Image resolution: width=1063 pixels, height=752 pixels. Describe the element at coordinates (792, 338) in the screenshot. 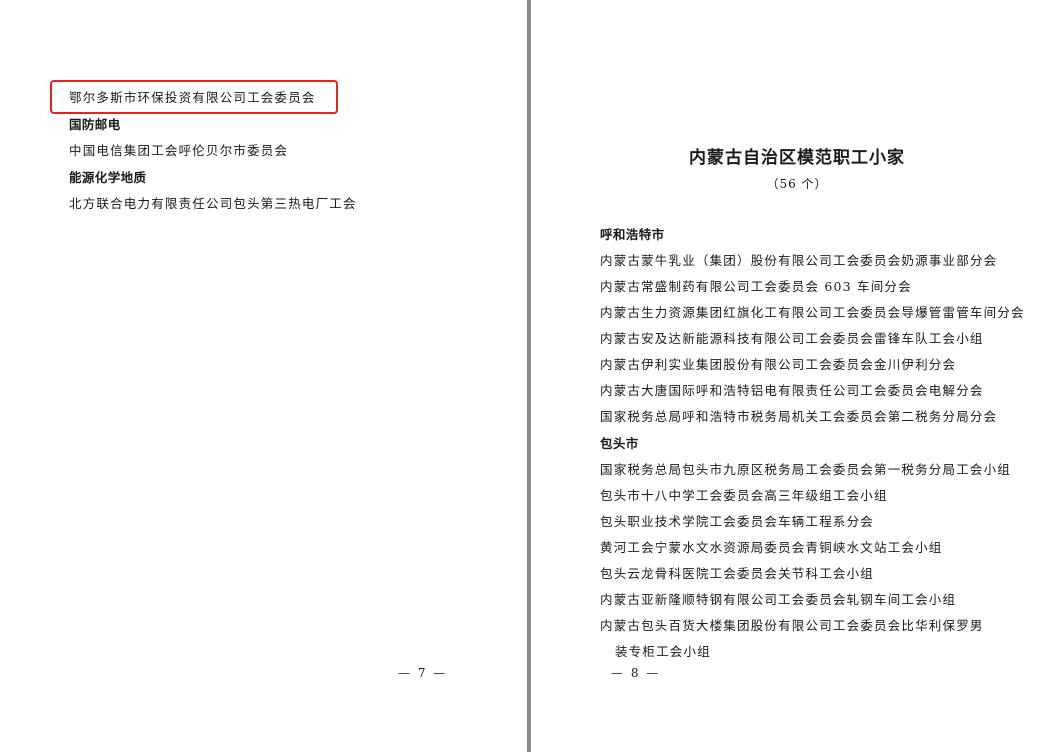

I see `list-item: 内蒙古安及达新能源科技有限公司工会委员会雷锋车队工会小组` at that location.